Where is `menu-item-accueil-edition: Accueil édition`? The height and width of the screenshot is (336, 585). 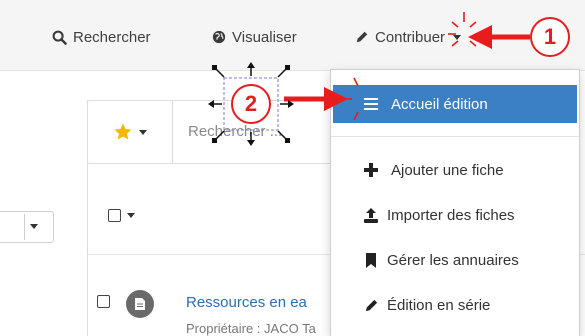 menu-item-accueil-edition: Accueil édition is located at coordinates (455, 104).